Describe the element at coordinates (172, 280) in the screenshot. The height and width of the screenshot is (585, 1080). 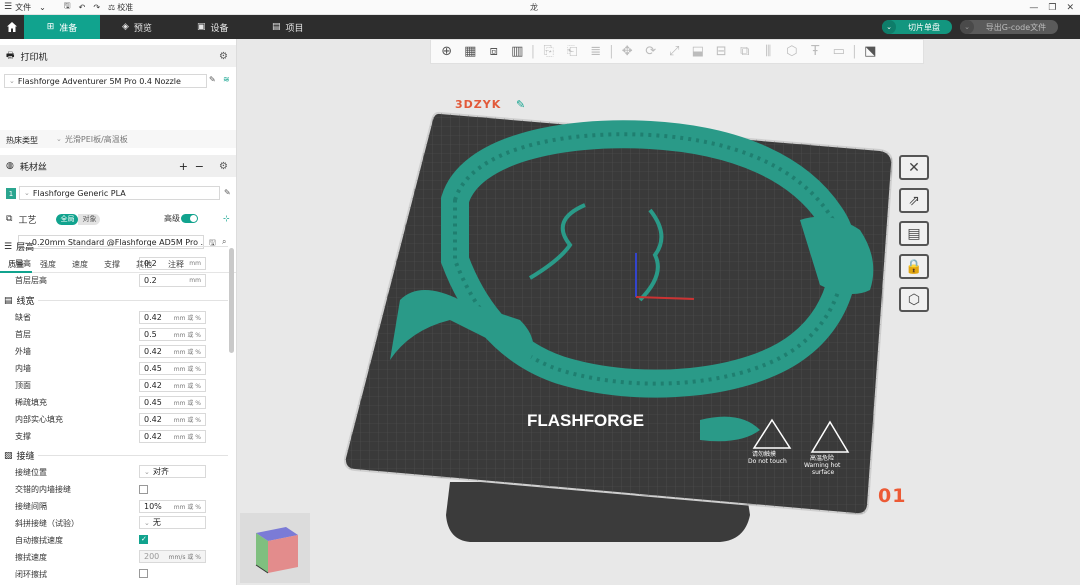
I see `first-layer-height-input: 0.2 mm` at that location.